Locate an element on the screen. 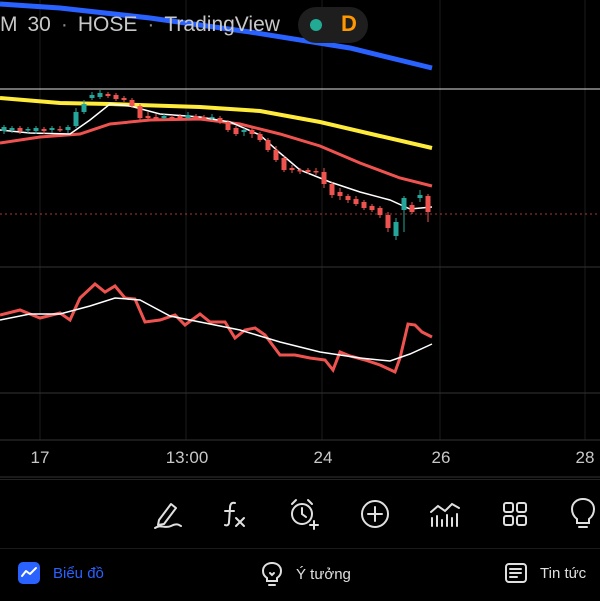  nav-news: Tin tức is located at coordinates (545, 573).